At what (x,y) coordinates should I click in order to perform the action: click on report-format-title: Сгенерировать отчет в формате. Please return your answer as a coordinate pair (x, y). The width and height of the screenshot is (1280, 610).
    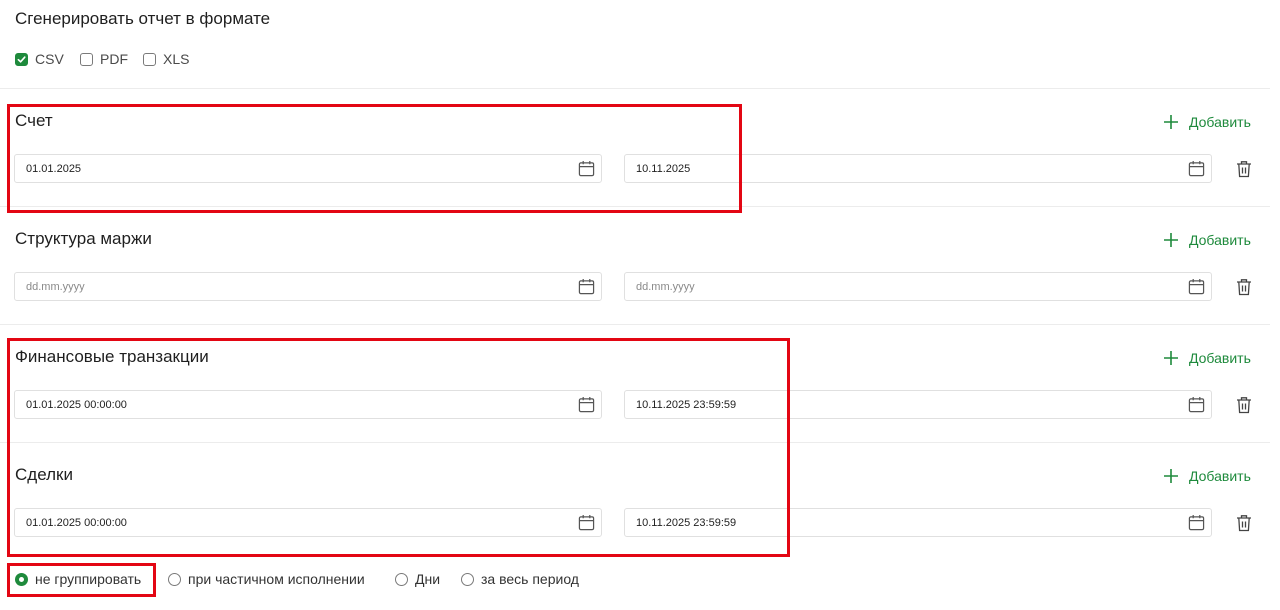
    Looking at the image, I should click on (143, 18).